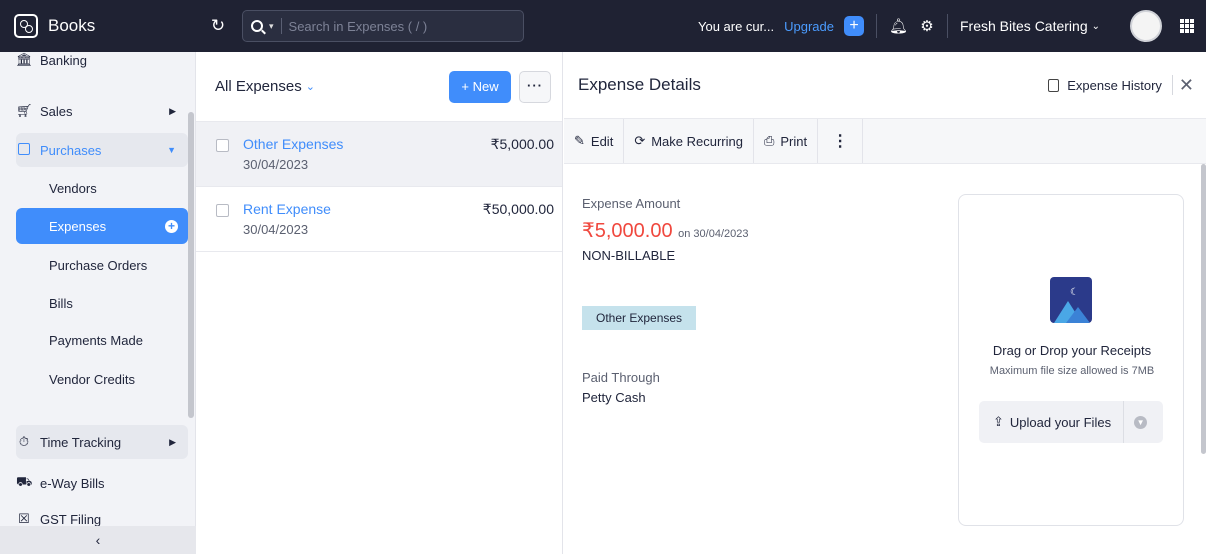  I want to click on bank-icon: 🏛︎, so click(24, 59).